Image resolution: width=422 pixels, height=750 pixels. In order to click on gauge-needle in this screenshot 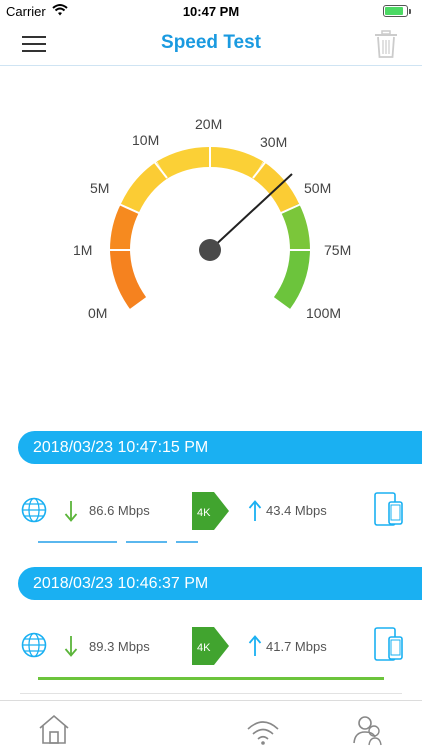, I will do `click(251, 212)`.